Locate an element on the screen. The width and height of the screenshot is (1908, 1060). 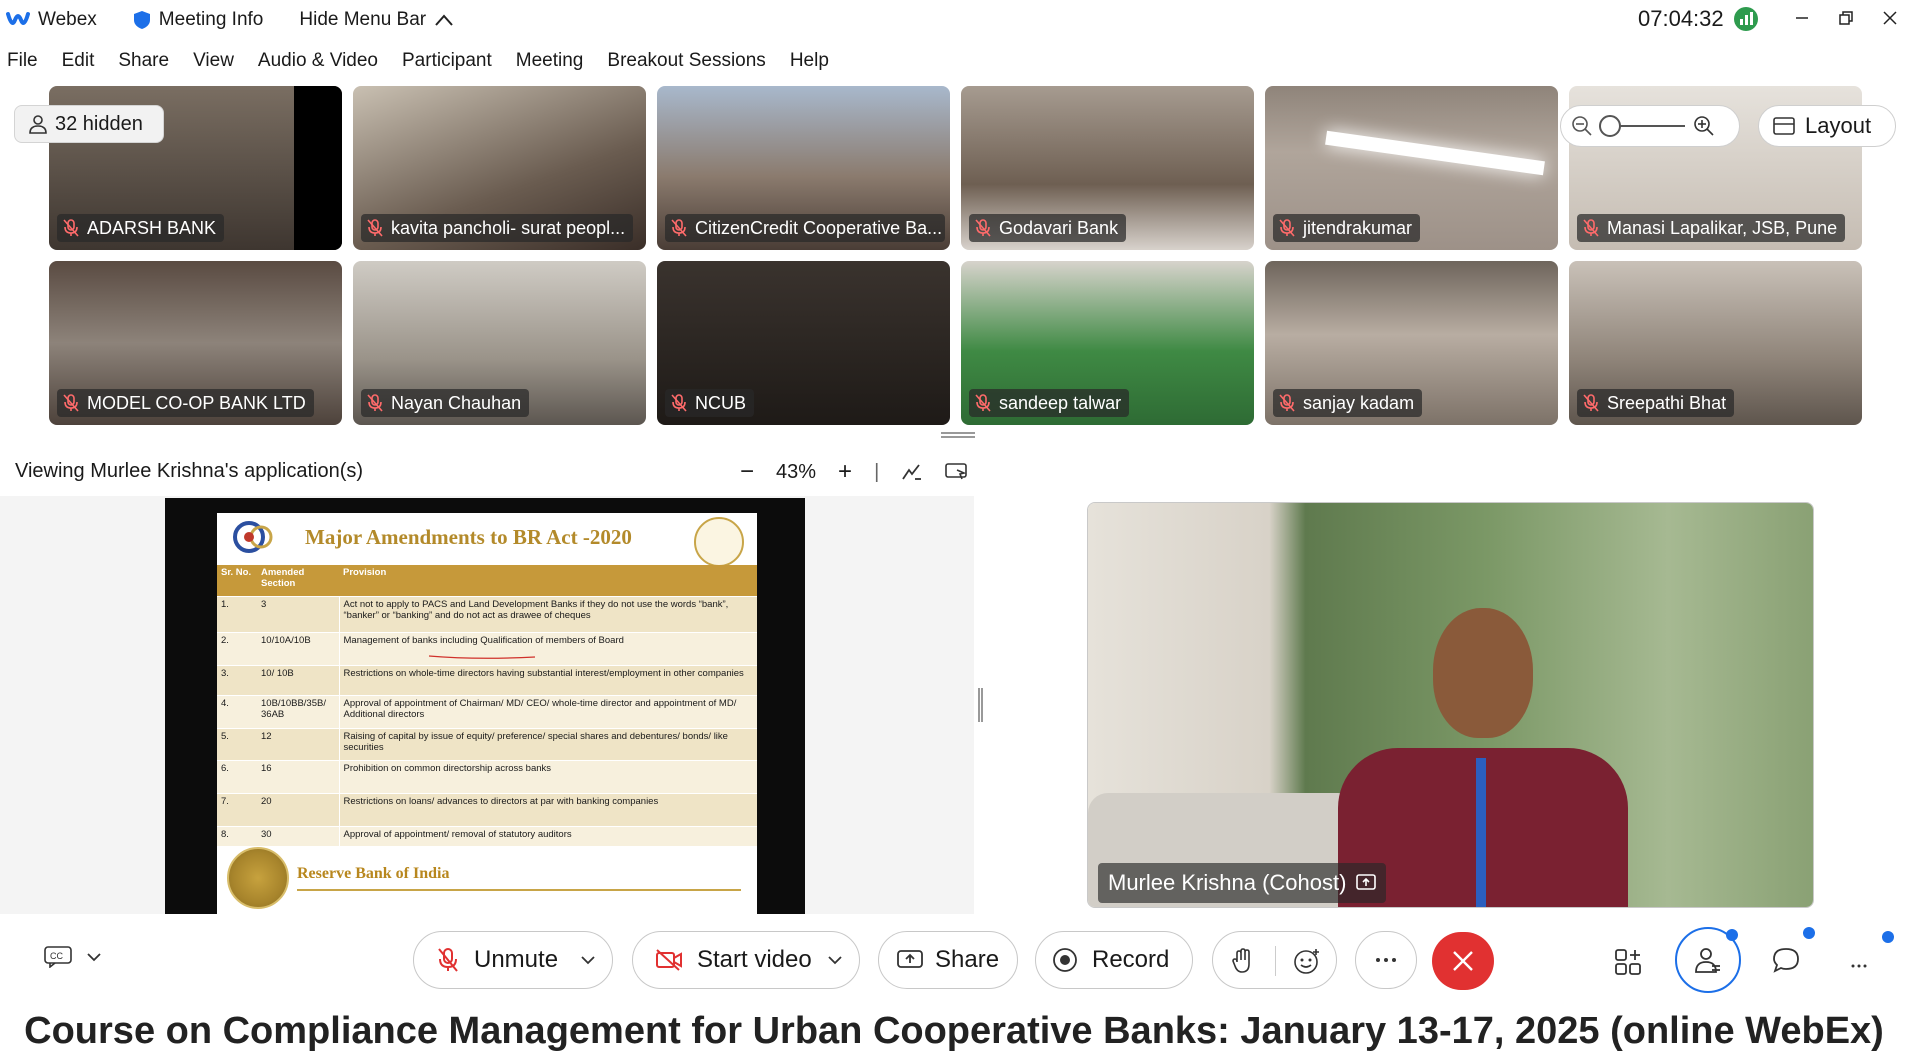
emoji-reaction-icon is located at coordinates (1307, 961).